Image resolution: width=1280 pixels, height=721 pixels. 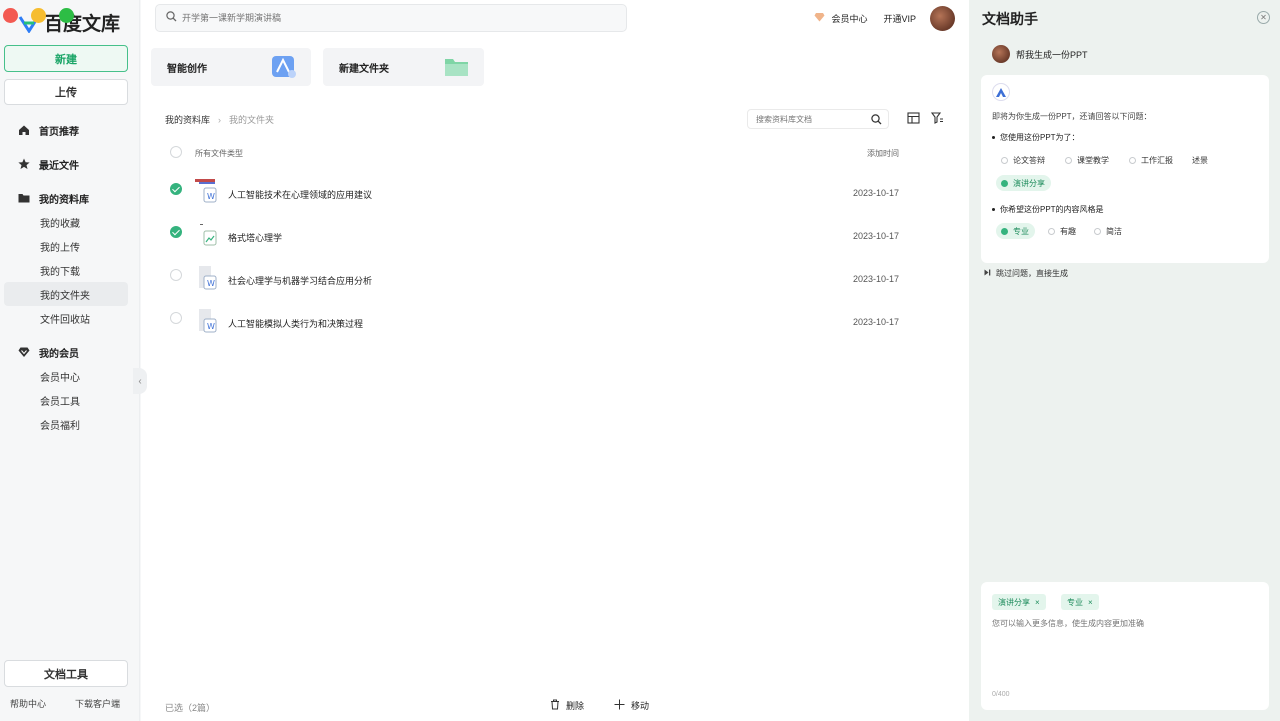 What do you see at coordinates (1019, 602) in the screenshot?
I see `tag-speech-share: 演讲分享 ×` at bounding box center [1019, 602].